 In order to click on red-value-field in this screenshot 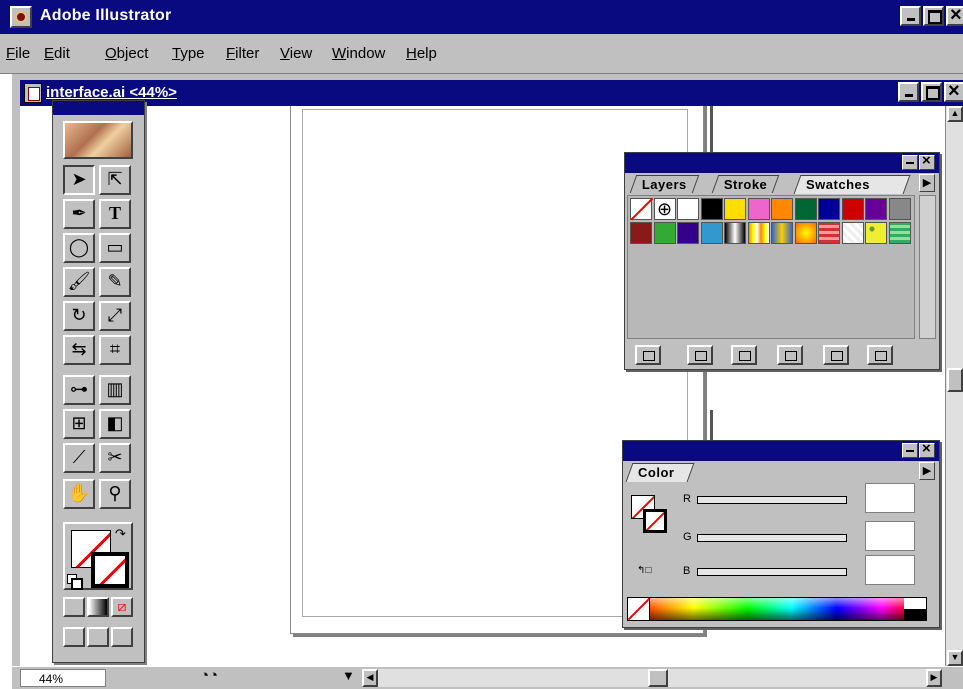, I will do `click(890, 498)`.